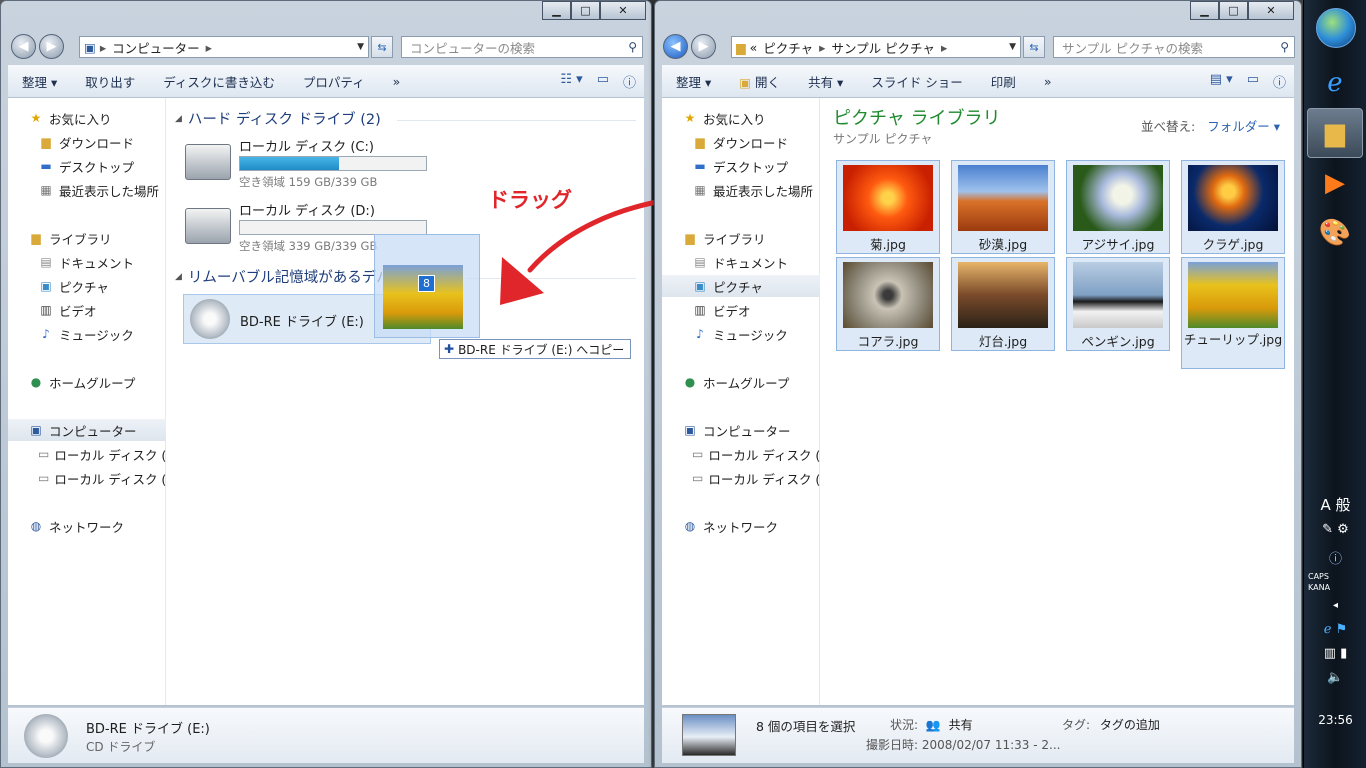  Describe the element at coordinates (334, 81) in the screenshot. I see `properties-button: プロパティ` at that location.